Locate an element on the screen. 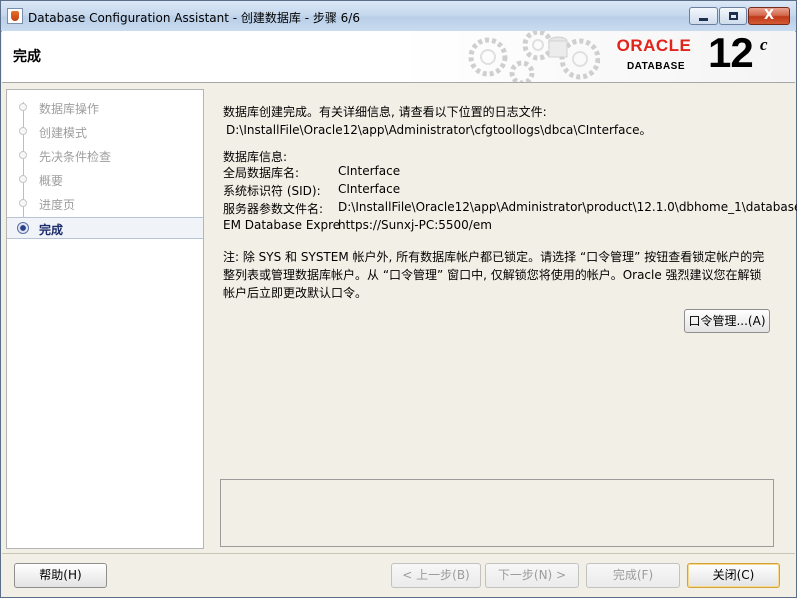 Image resolution: width=797 pixels, height=598 pixels. spfile-label: 服务器参数文件名: is located at coordinates (273, 209).